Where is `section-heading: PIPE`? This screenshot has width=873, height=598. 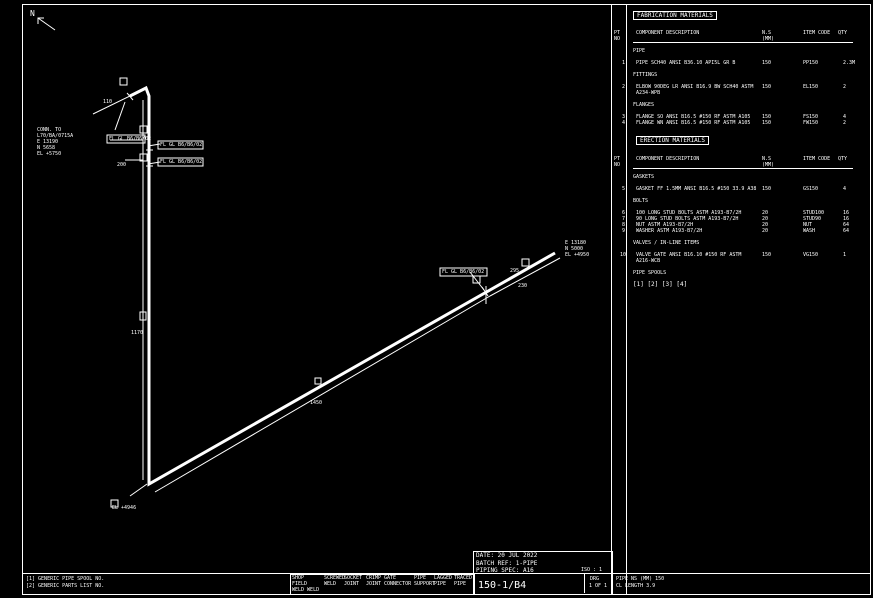
section-heading: PIPE is located at coordinates (639, 51).